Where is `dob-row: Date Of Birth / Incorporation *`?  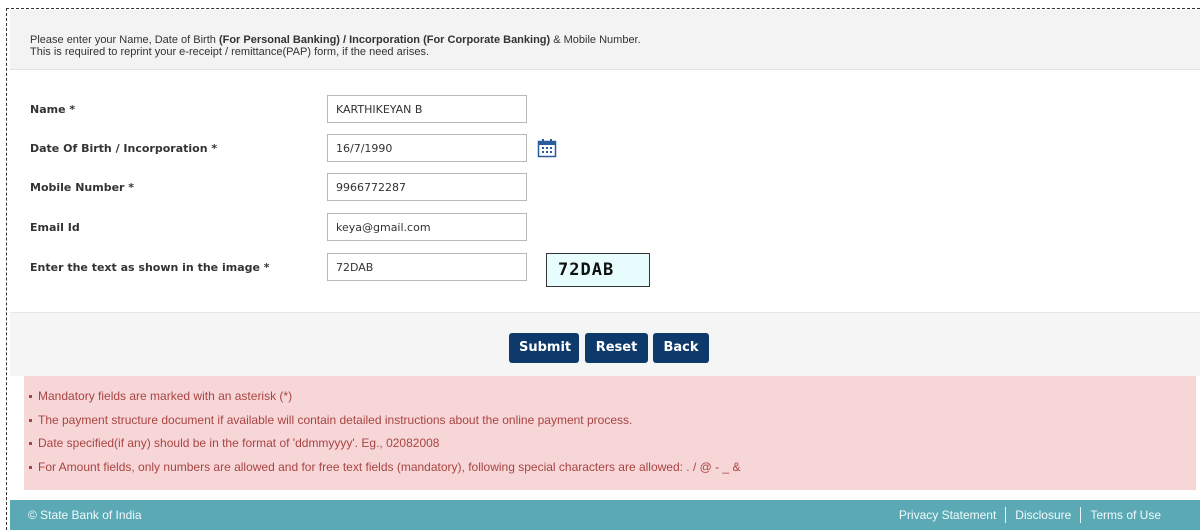
dob-row: Date Of Birth / Incorporation * is located at coordinates (380, 149).